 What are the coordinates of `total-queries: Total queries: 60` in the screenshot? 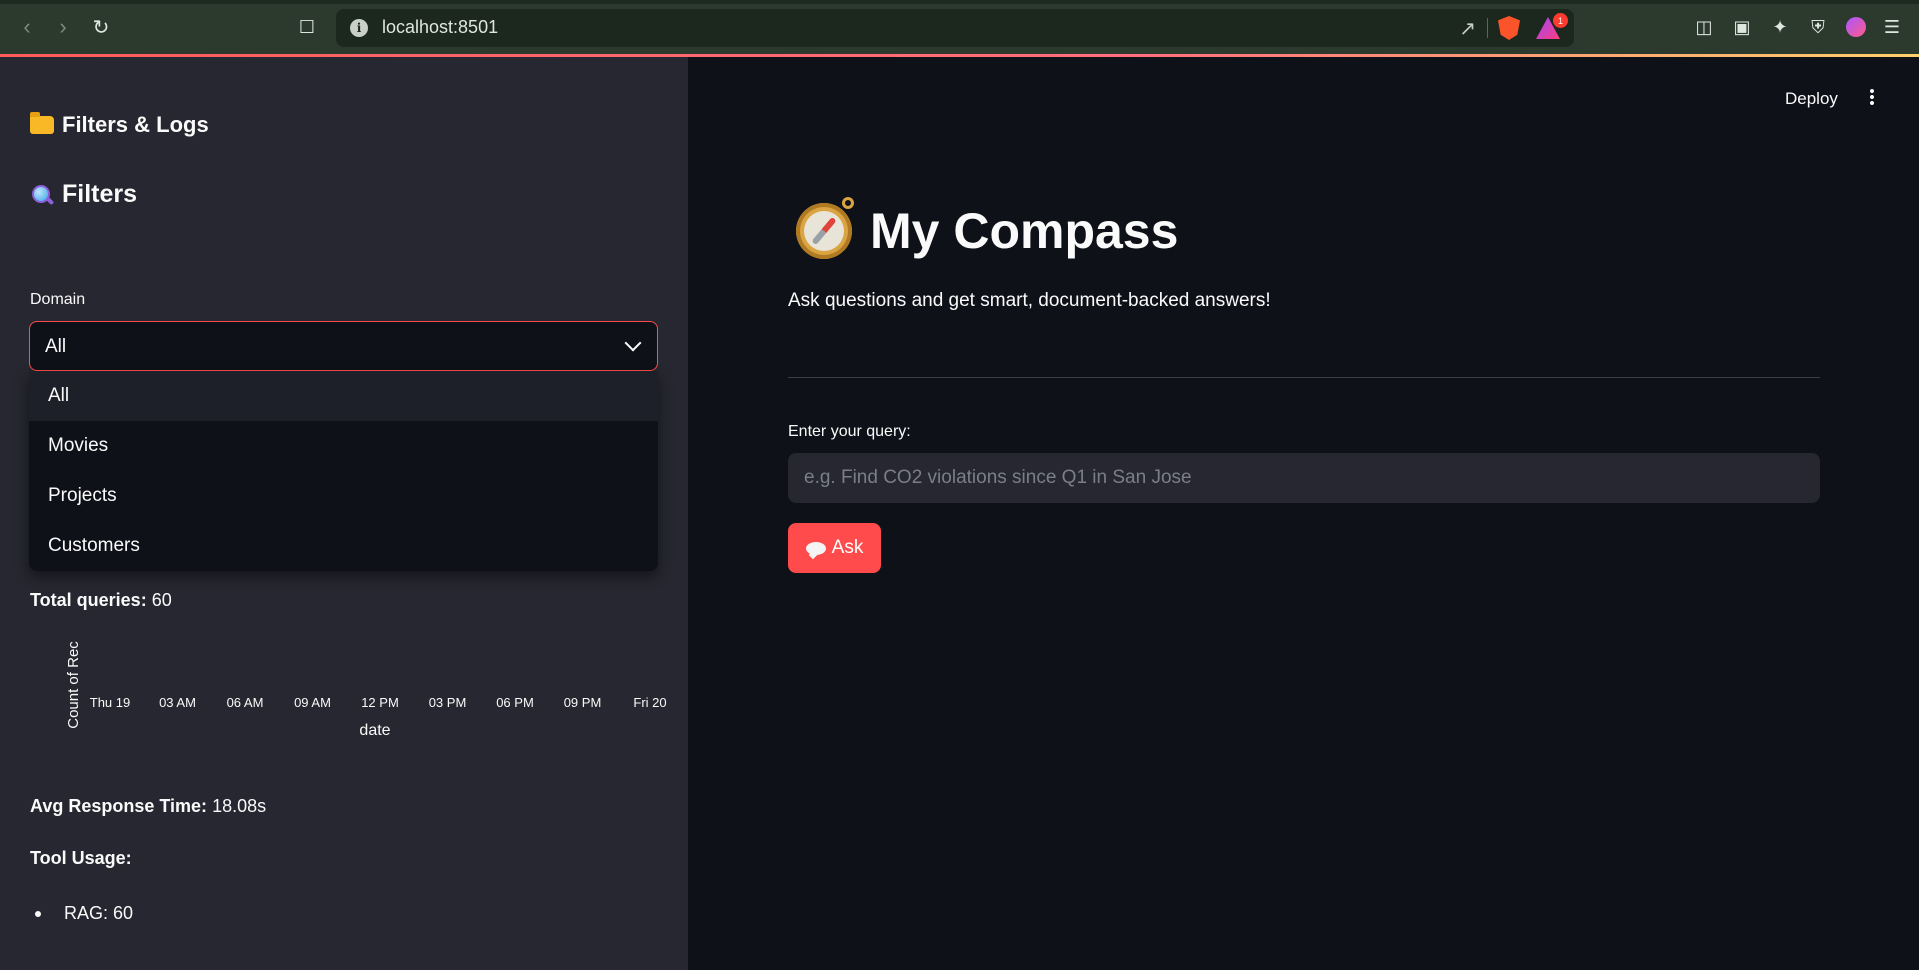 It's located at (101, 600).